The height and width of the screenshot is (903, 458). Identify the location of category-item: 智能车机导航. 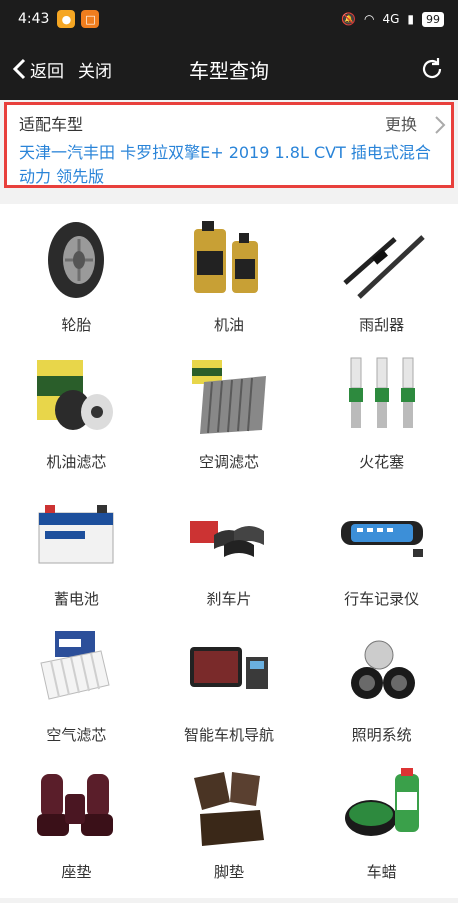
(229, 690).